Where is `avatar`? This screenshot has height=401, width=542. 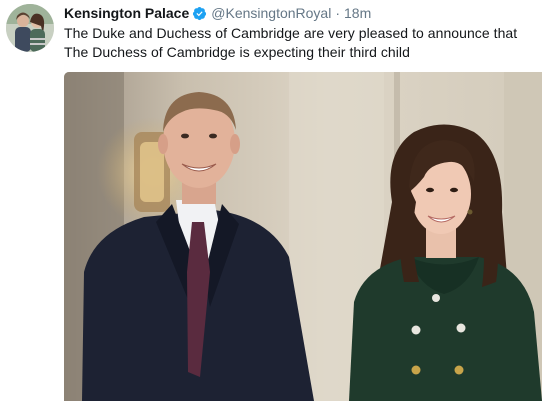 avatar is located at coordinates (30, 28).